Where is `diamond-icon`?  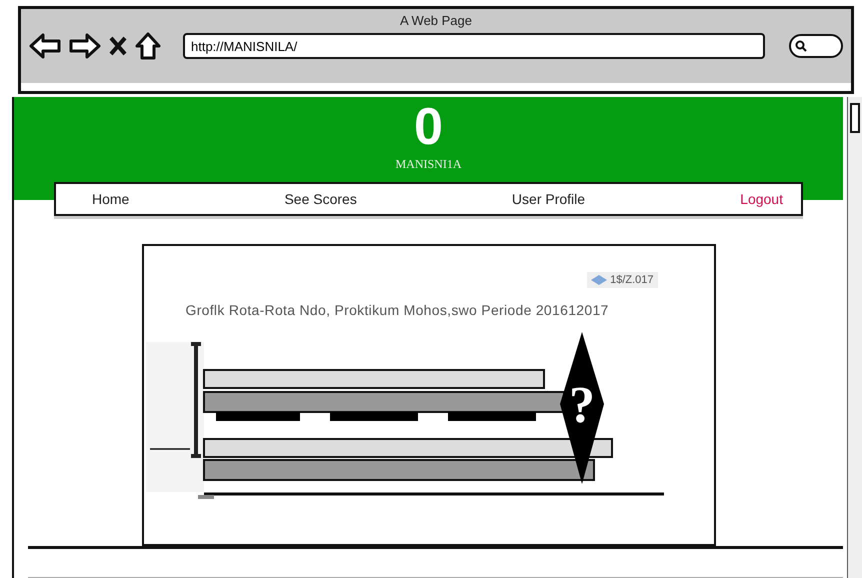
diamond-icon is located at coordinates (599, 280).